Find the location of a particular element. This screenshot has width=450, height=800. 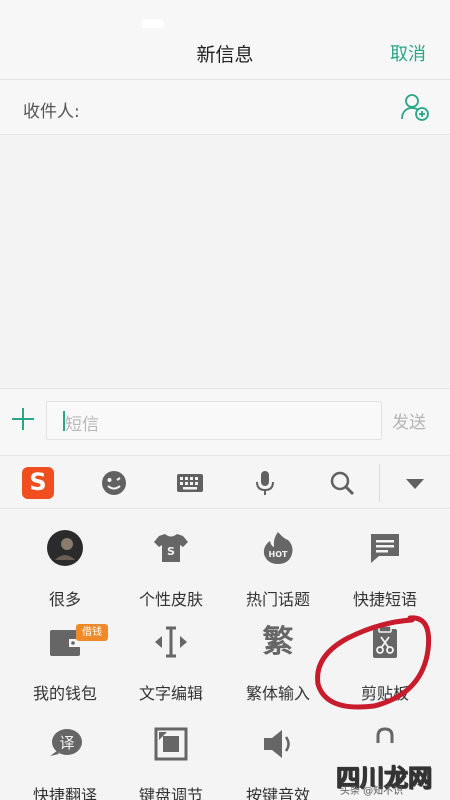

traditional-char-icon: 繁 is located at coordinates (278, 642).